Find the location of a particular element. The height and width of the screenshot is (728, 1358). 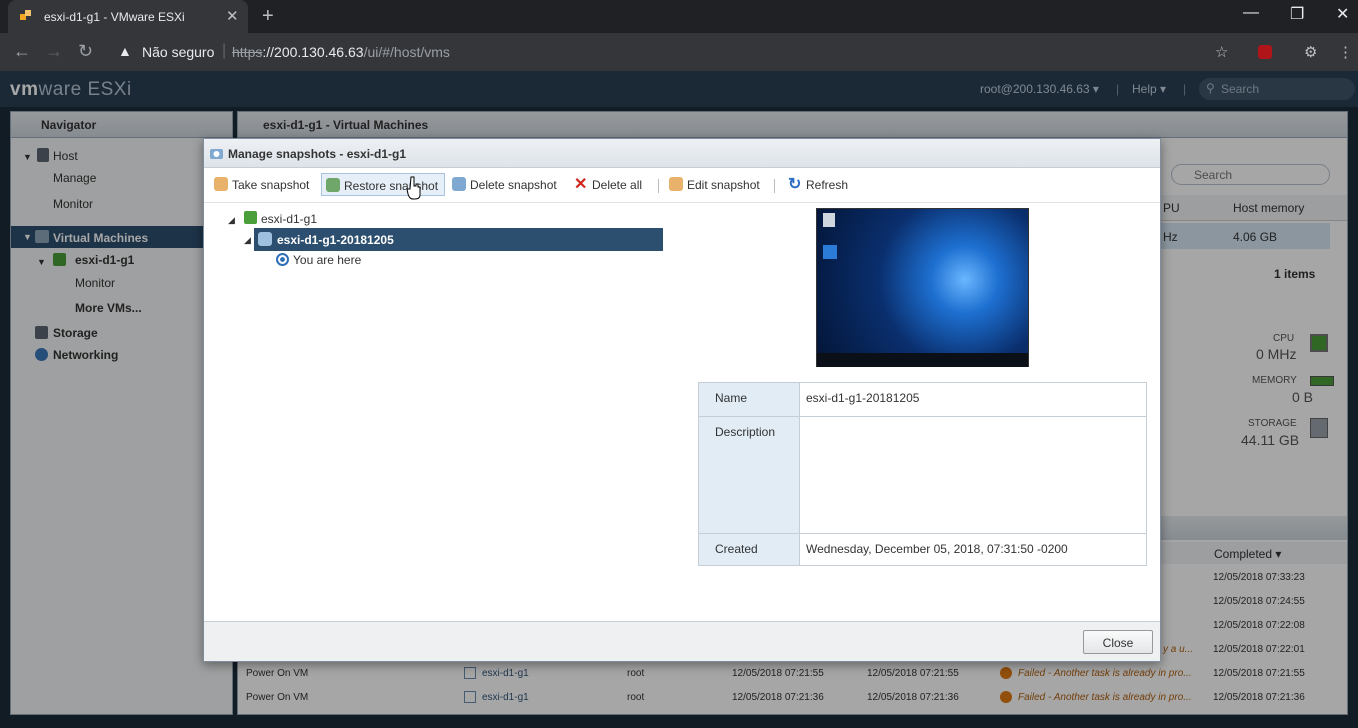

snapshot-node-icon is located at coordinates (265, 239).